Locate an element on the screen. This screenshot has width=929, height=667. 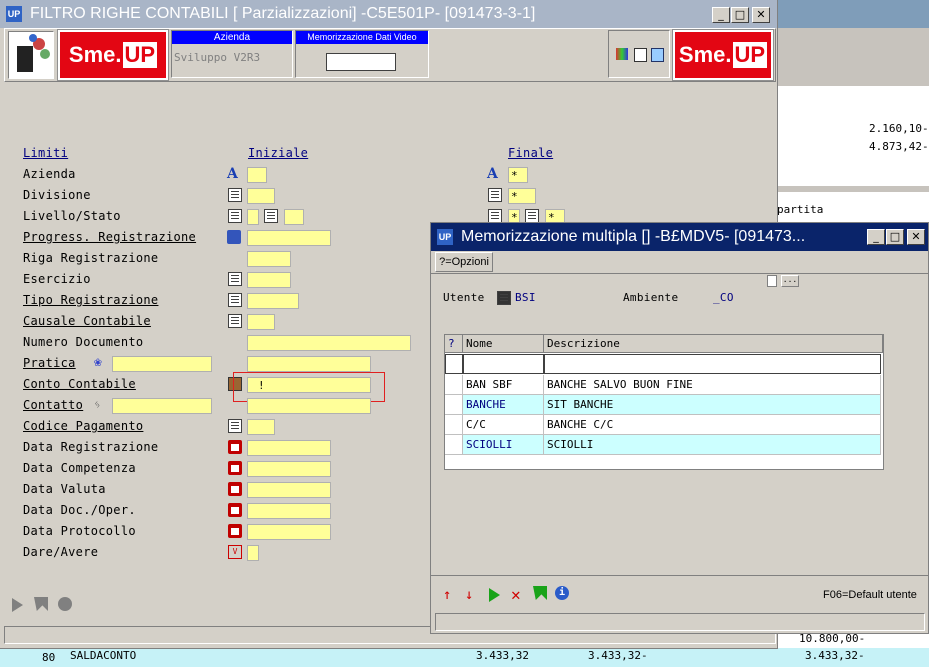
dare-avere-input is located at coordinates (253, 553).